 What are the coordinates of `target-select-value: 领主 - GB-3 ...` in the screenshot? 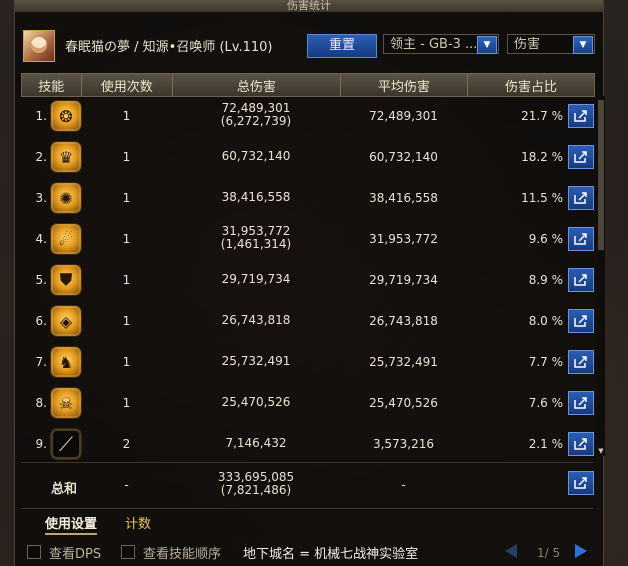 It's located at (434, 44).